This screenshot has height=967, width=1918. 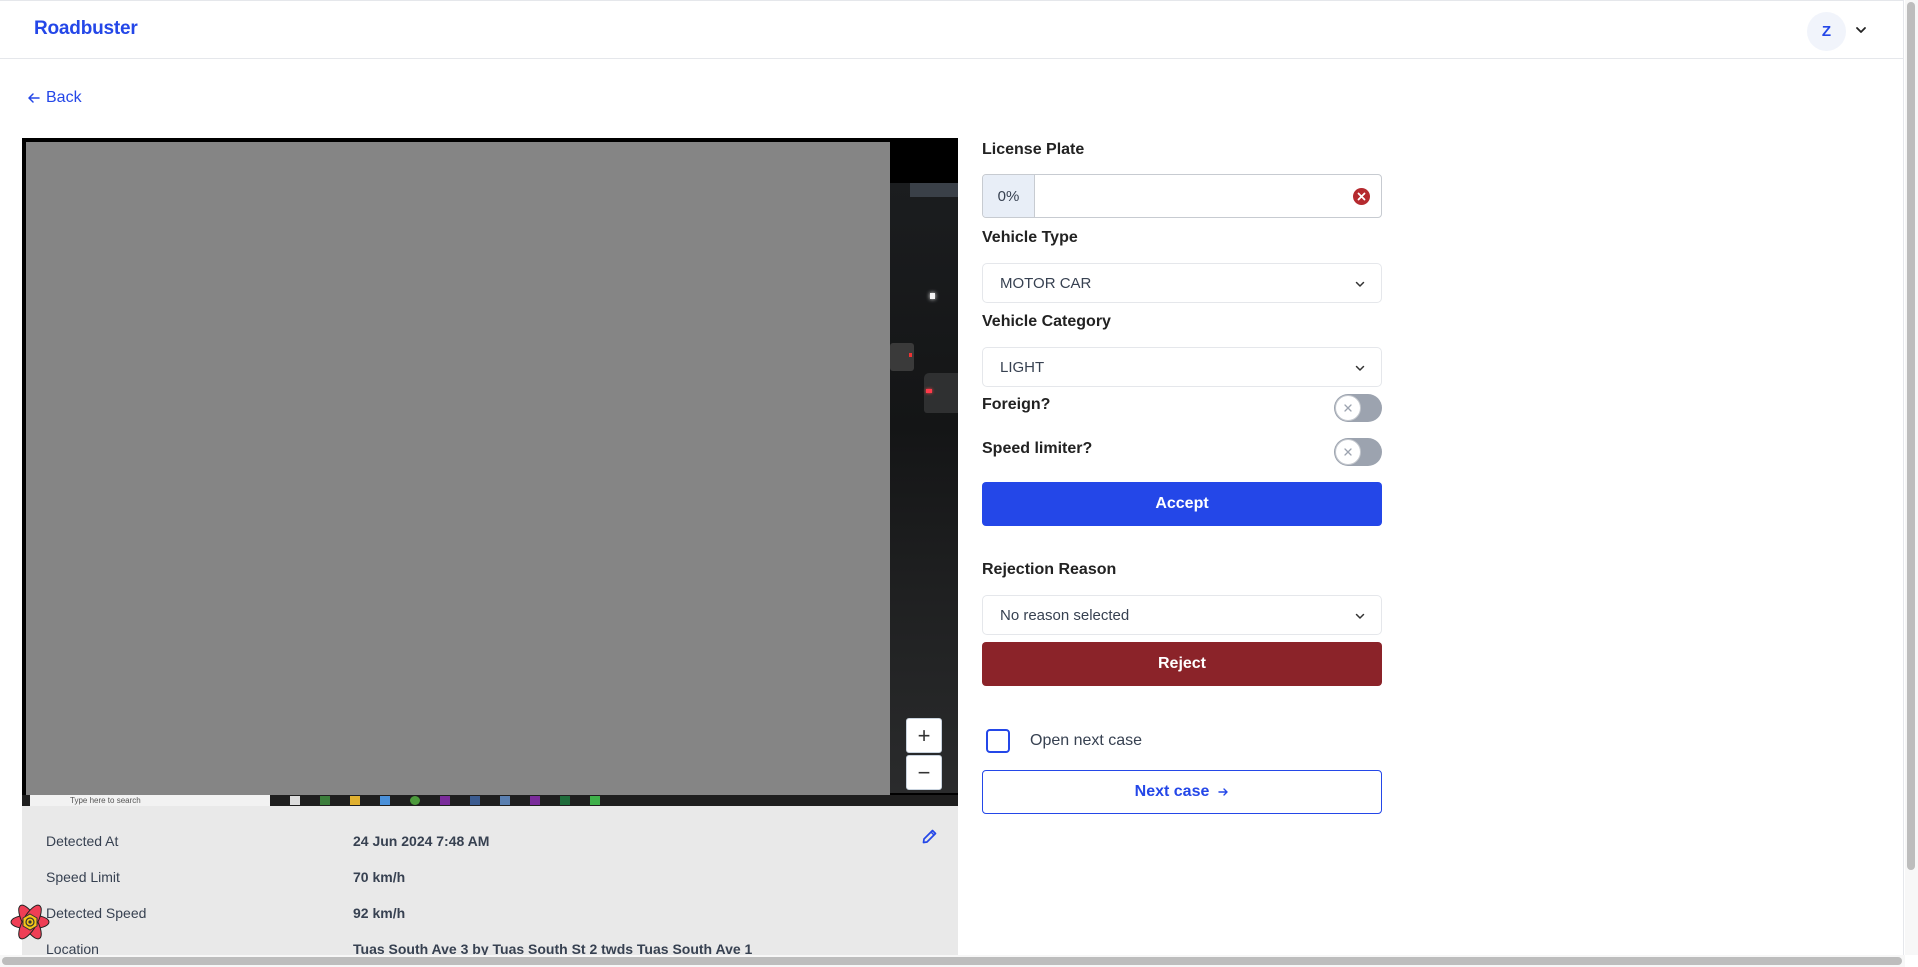 I want to click on detail-value: 70 km/h, so click(x=379, y=877).